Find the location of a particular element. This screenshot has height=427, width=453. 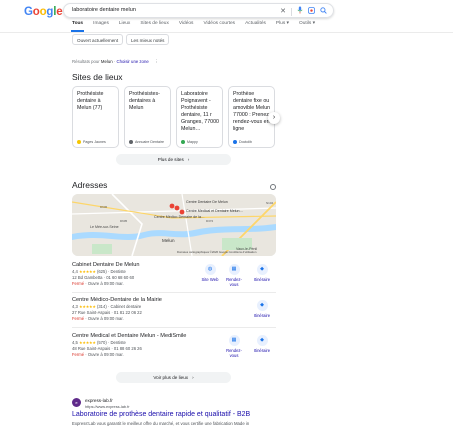

annuaire-favicon-icon is located at coordinates (131, 142).